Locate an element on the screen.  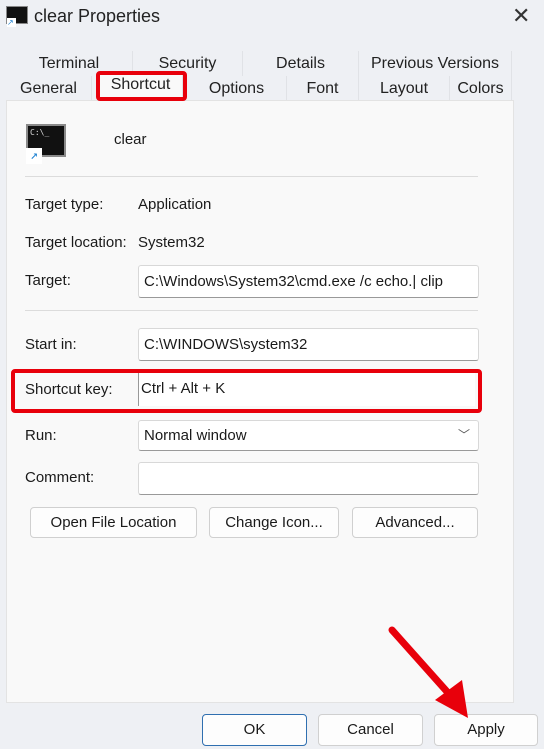
tab-font: Font is located at coordinates (323, 88).